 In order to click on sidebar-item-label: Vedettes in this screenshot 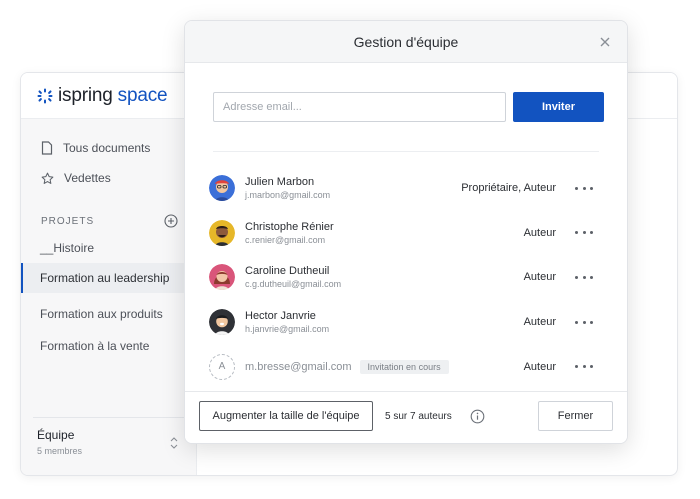, I will do `click(87, 178)`.